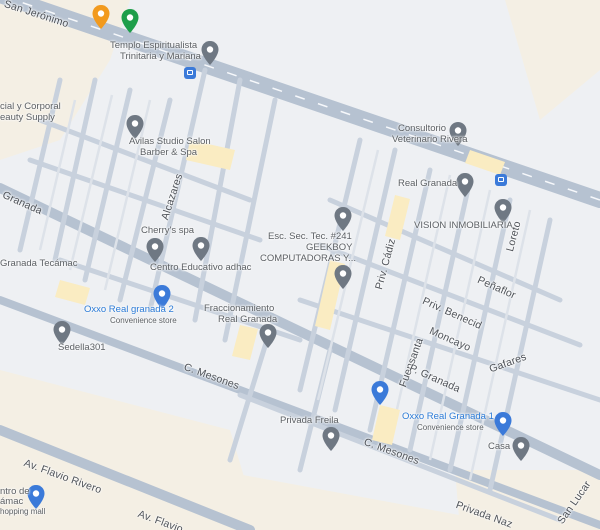  Describe the element at coordinates (343, 277) in the screenshot. I see `geekboy-pin-icon` at that location.